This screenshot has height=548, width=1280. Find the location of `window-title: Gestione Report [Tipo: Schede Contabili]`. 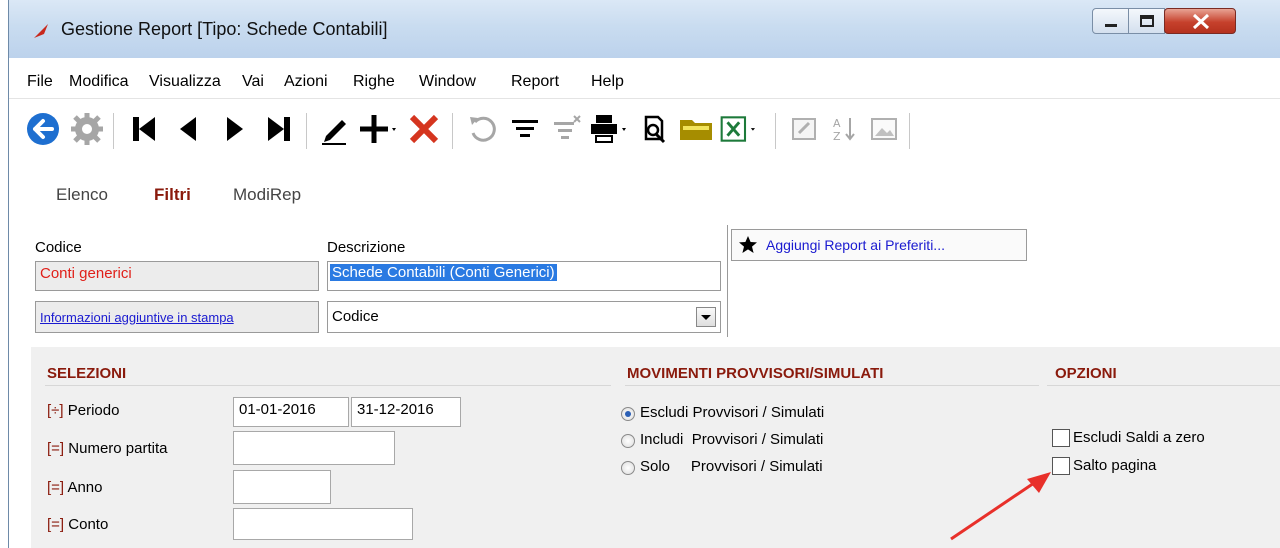

window-title: Gestione Report [Tipo: Schede Contabili] is located at coordinates (224, 29).